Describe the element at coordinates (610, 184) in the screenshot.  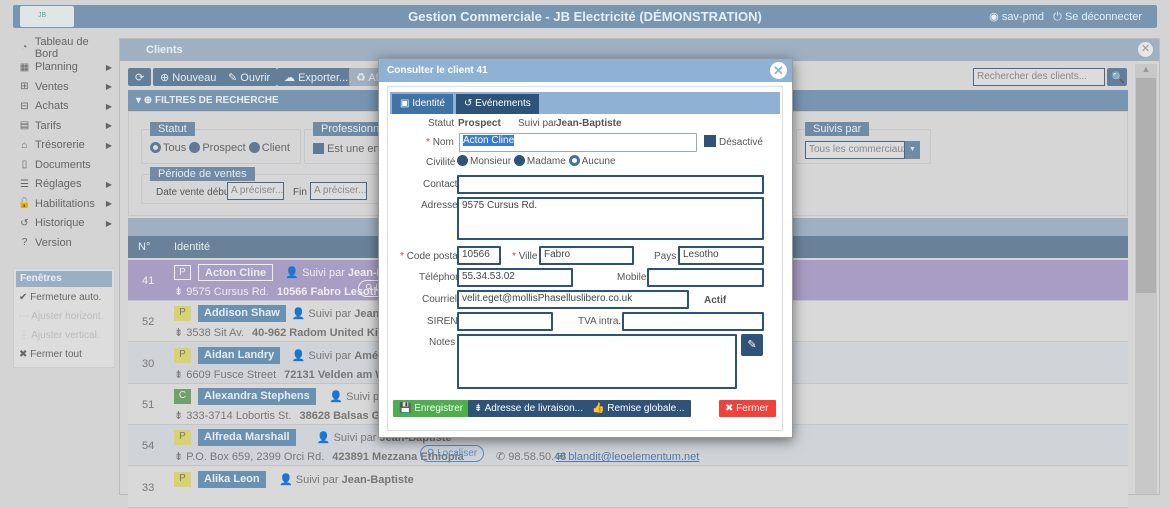
I see `contact-input` at that location.